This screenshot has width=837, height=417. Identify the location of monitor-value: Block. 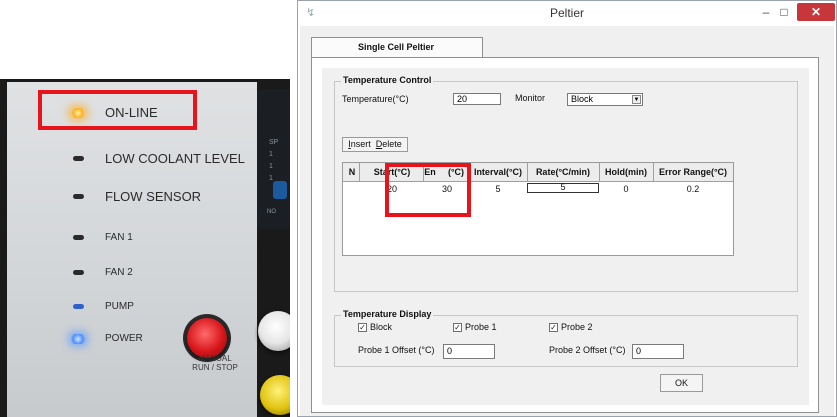
(582, 99).